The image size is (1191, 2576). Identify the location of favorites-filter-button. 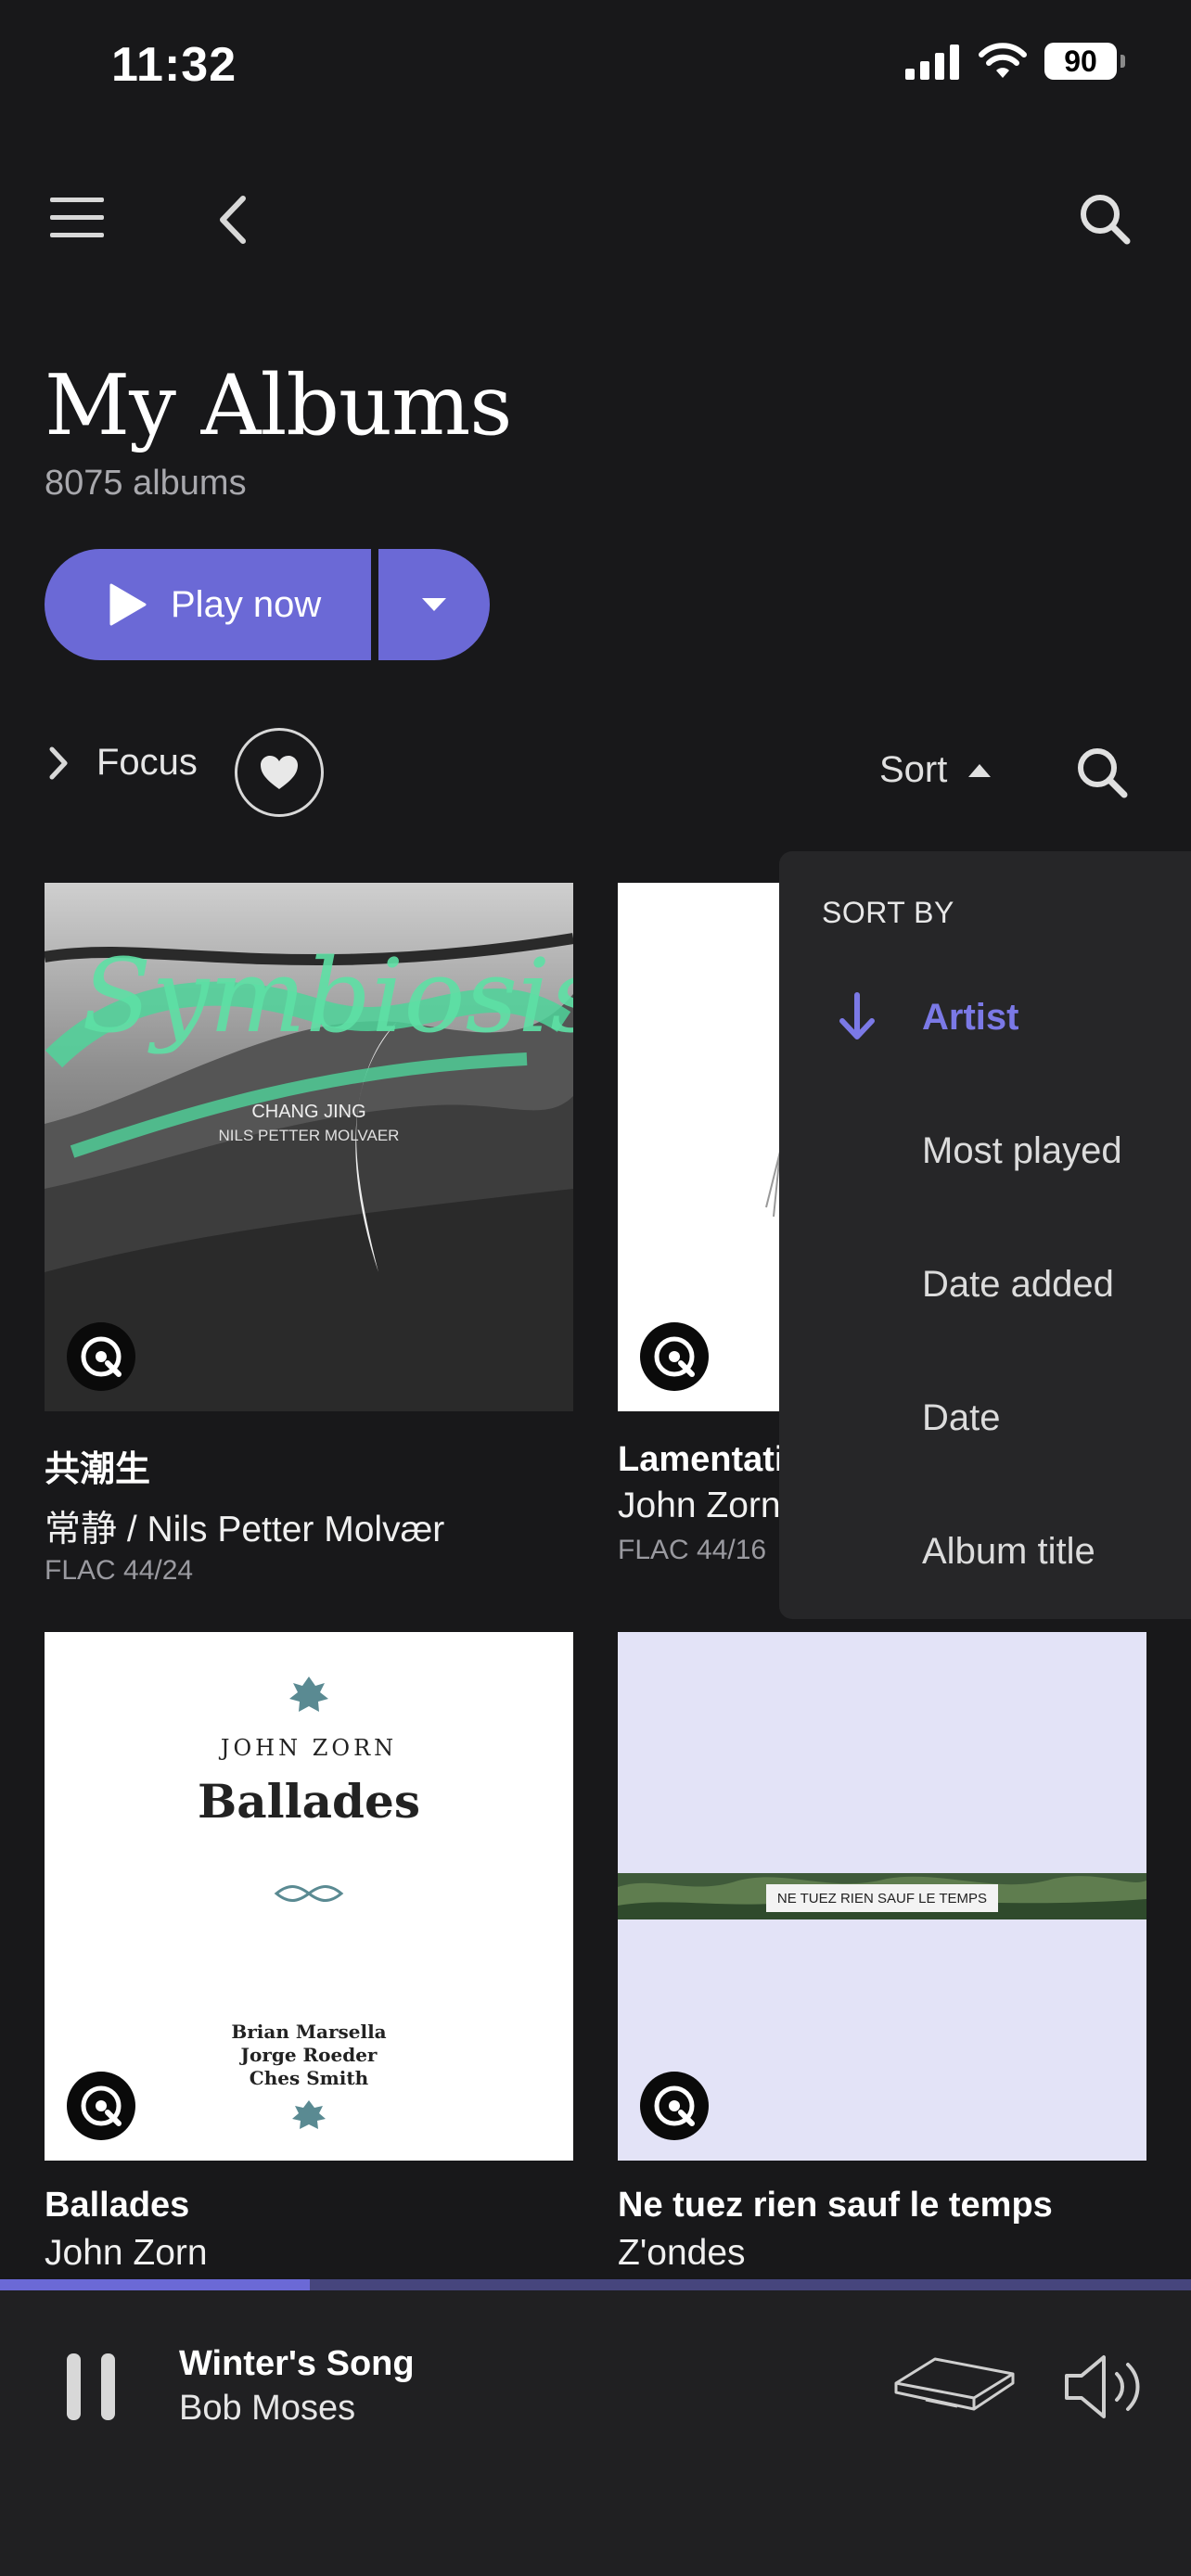
(279, 772).